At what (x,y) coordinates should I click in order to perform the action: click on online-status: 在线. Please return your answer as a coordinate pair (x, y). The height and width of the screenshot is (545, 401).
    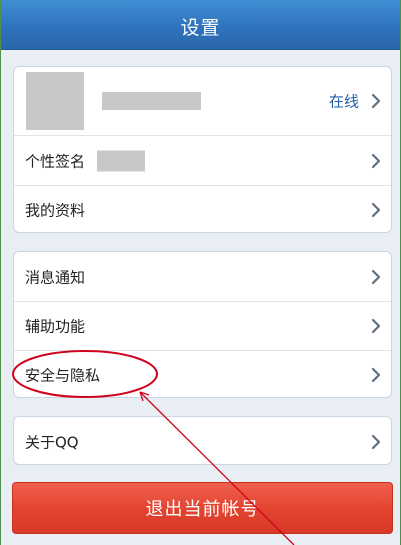
    Looking at the image, I should click on (344, 101).